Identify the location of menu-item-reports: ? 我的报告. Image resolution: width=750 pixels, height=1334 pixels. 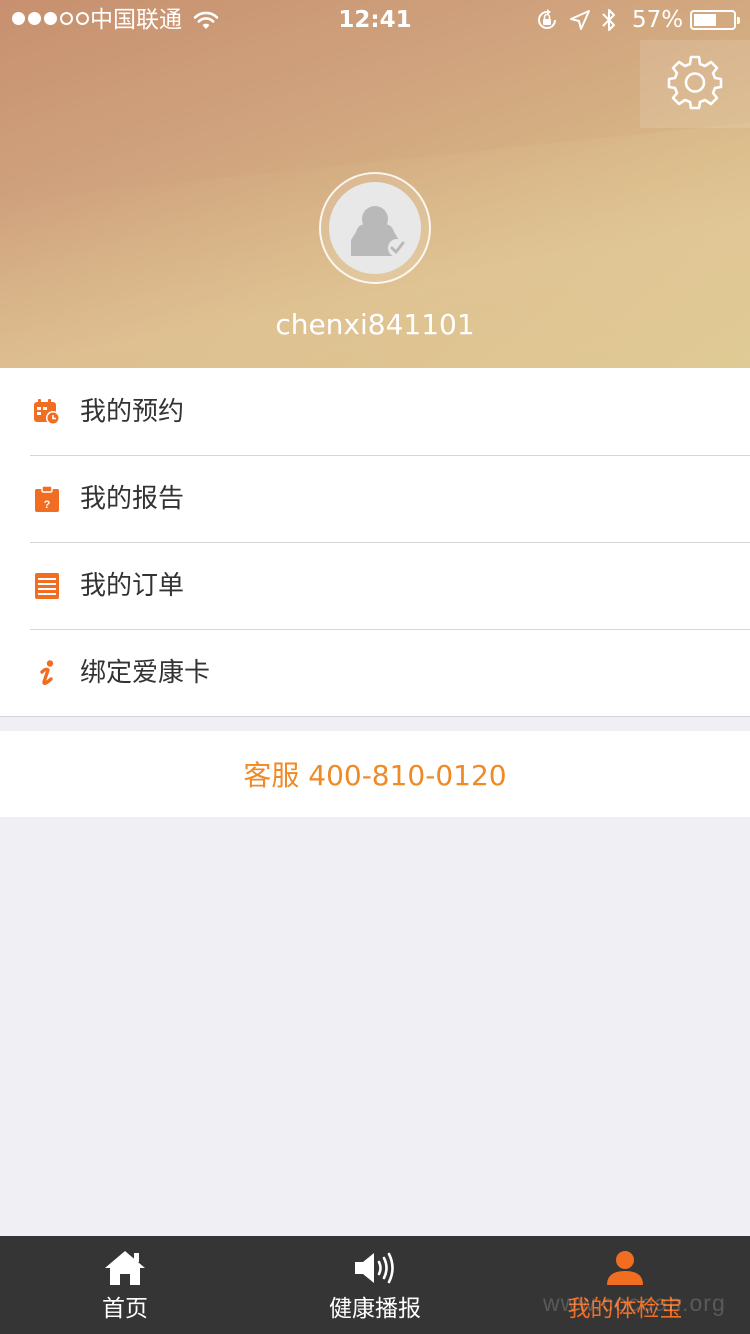
(375, 498).